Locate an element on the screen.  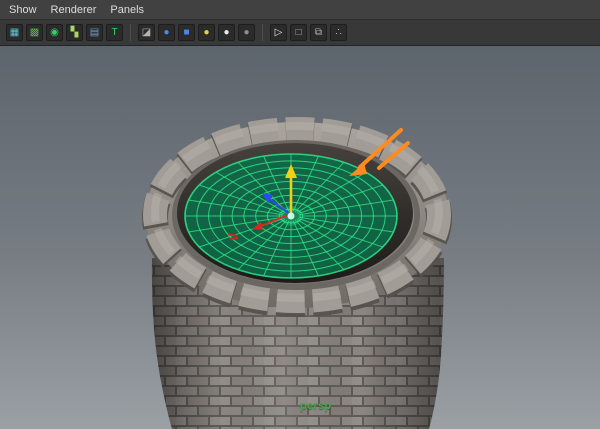
checker-icon: ▚ is located at coordinates (74, 32).